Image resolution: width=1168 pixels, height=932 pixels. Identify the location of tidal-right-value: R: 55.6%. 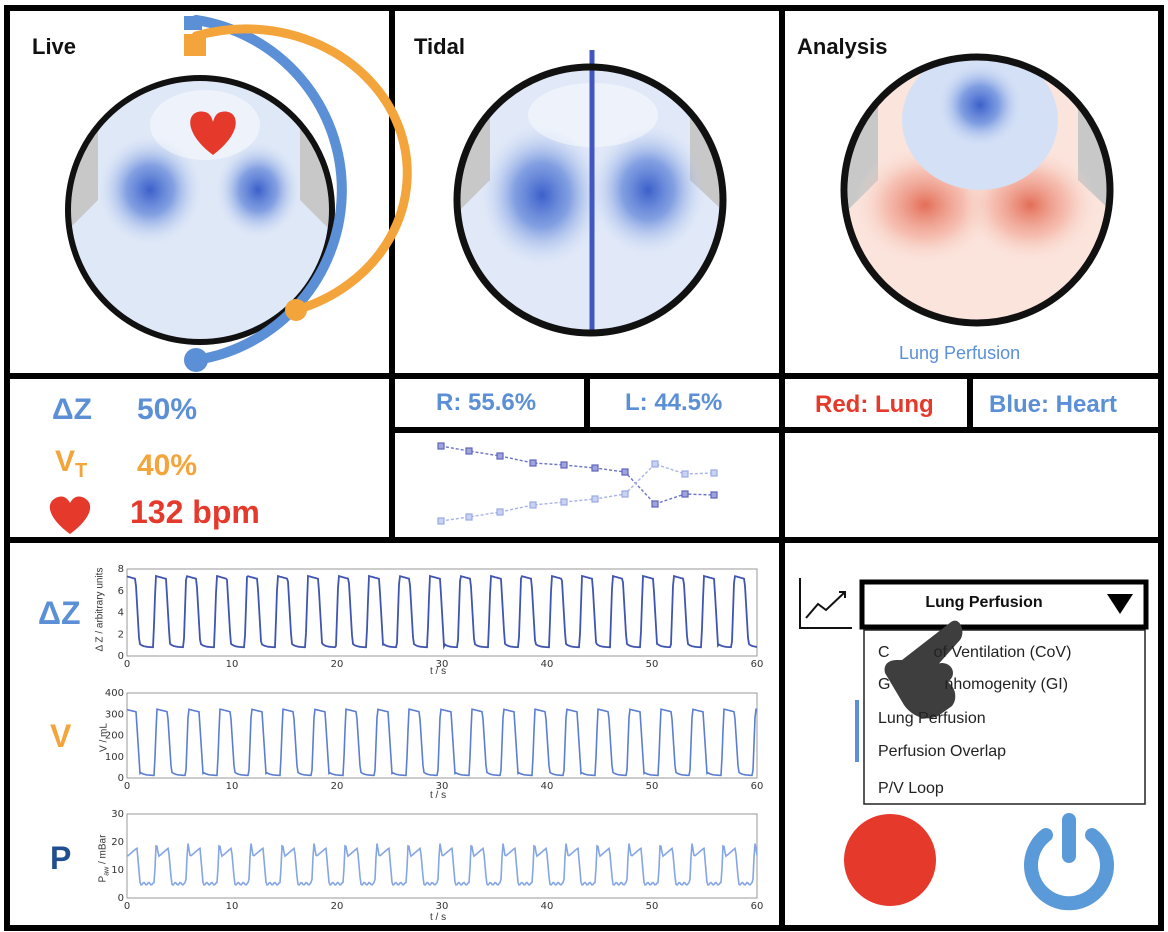
(486, 402).